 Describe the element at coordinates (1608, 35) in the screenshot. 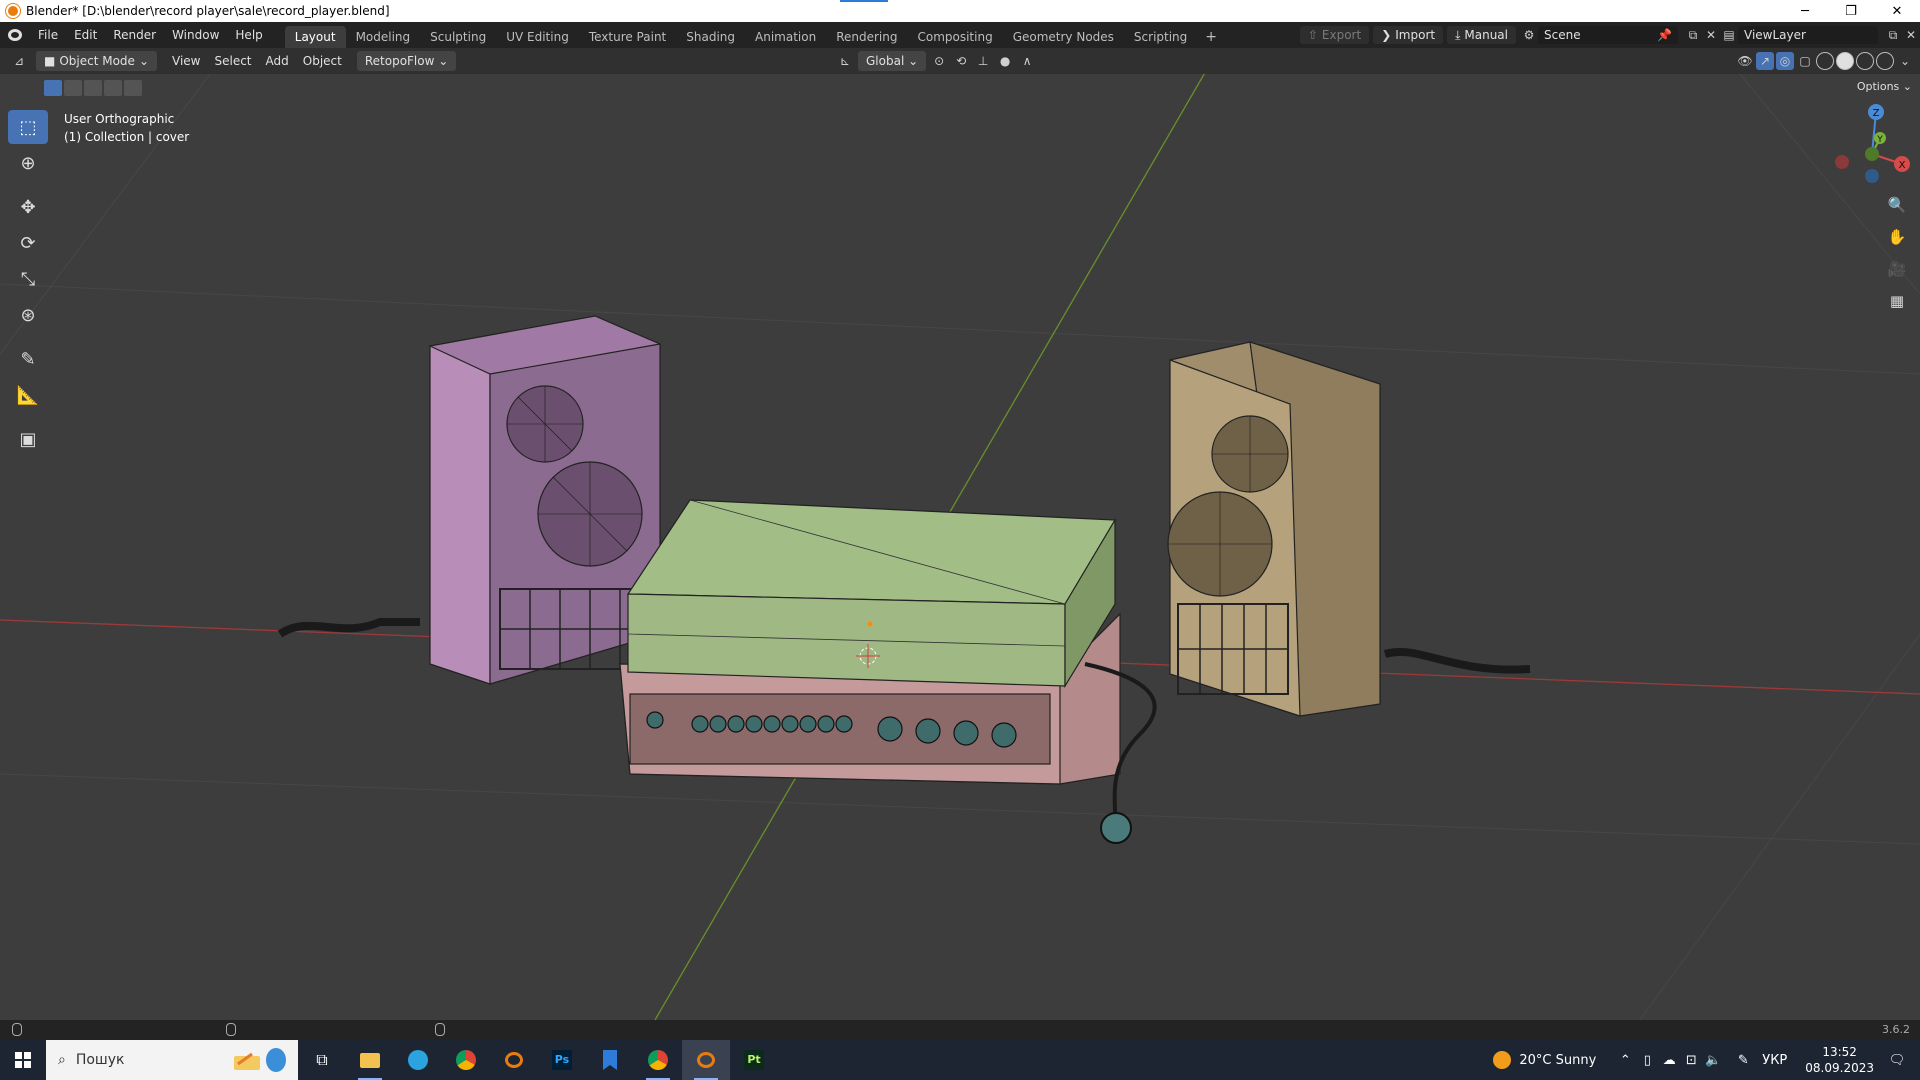

I see `scene-field: Scene 📌` at that location.